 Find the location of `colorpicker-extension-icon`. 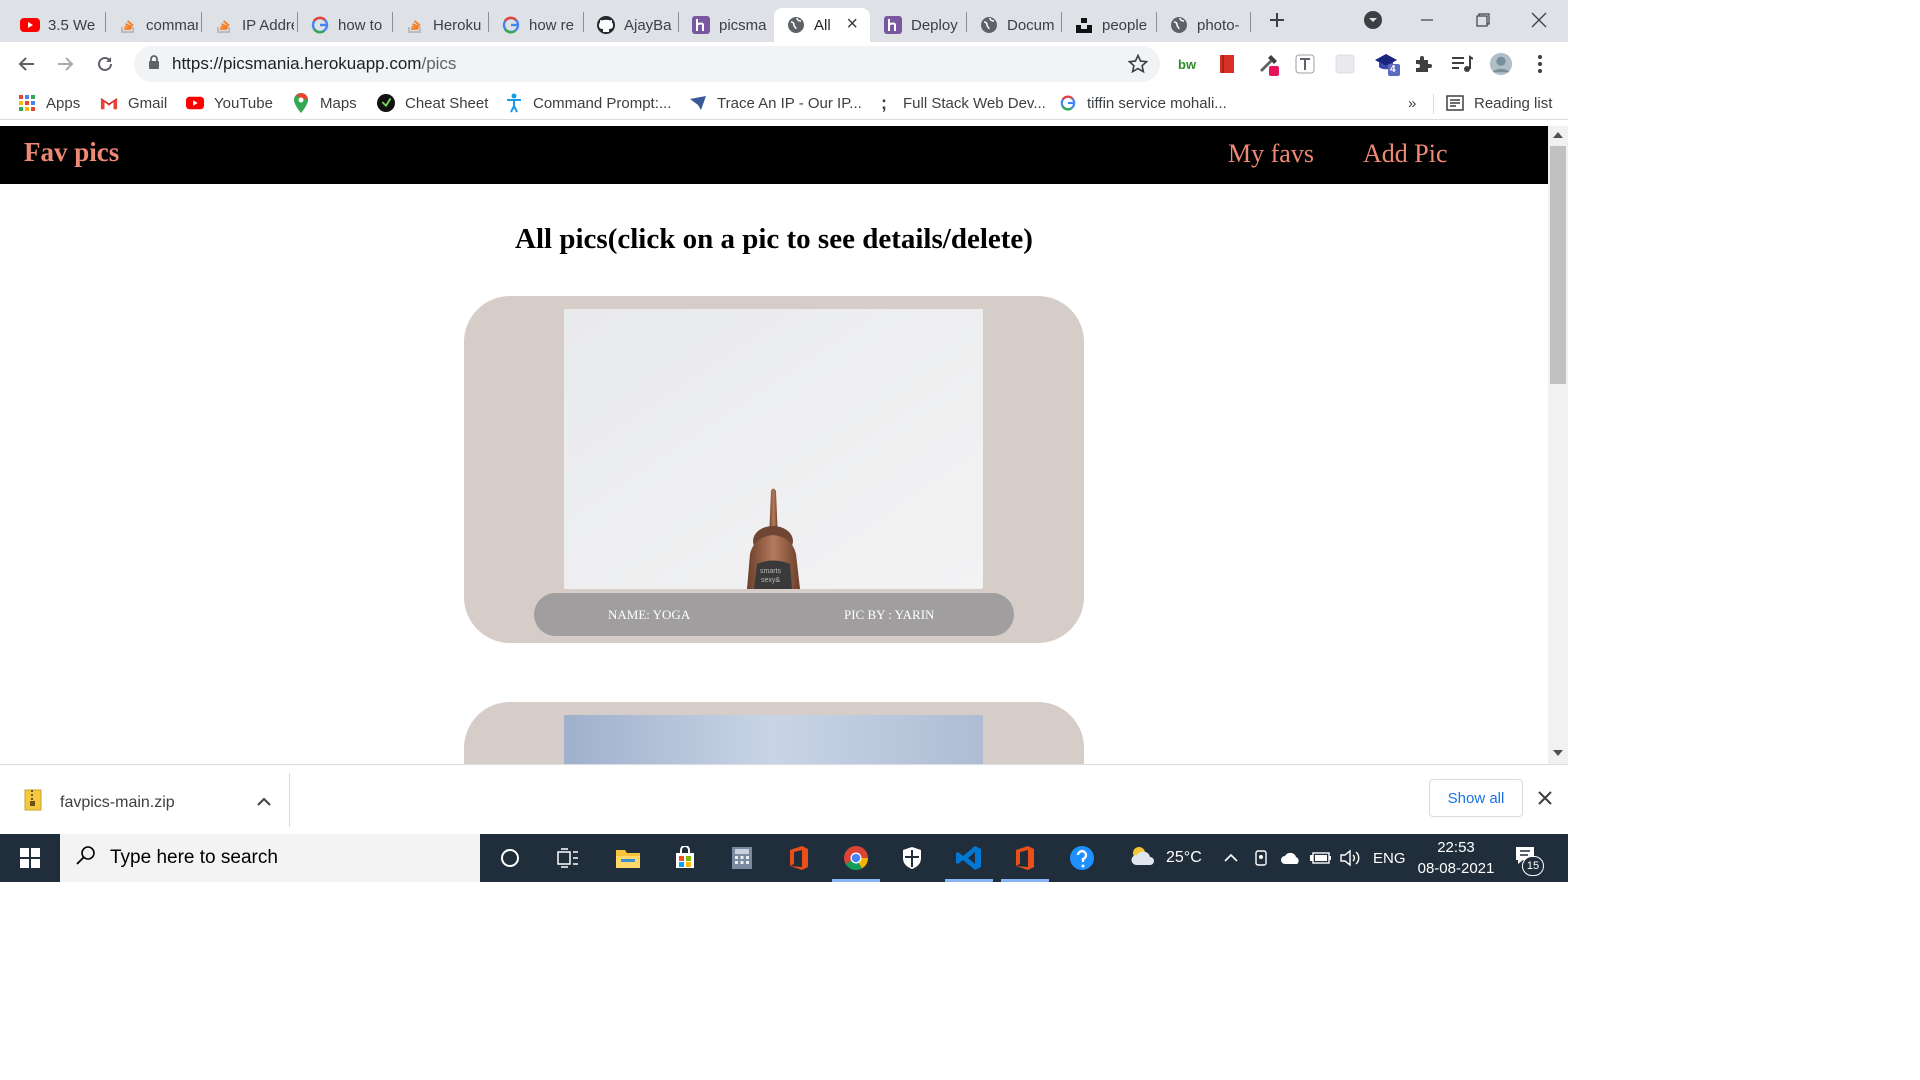

colorpicker-extension-icon is located at coordinates (1268, 64).